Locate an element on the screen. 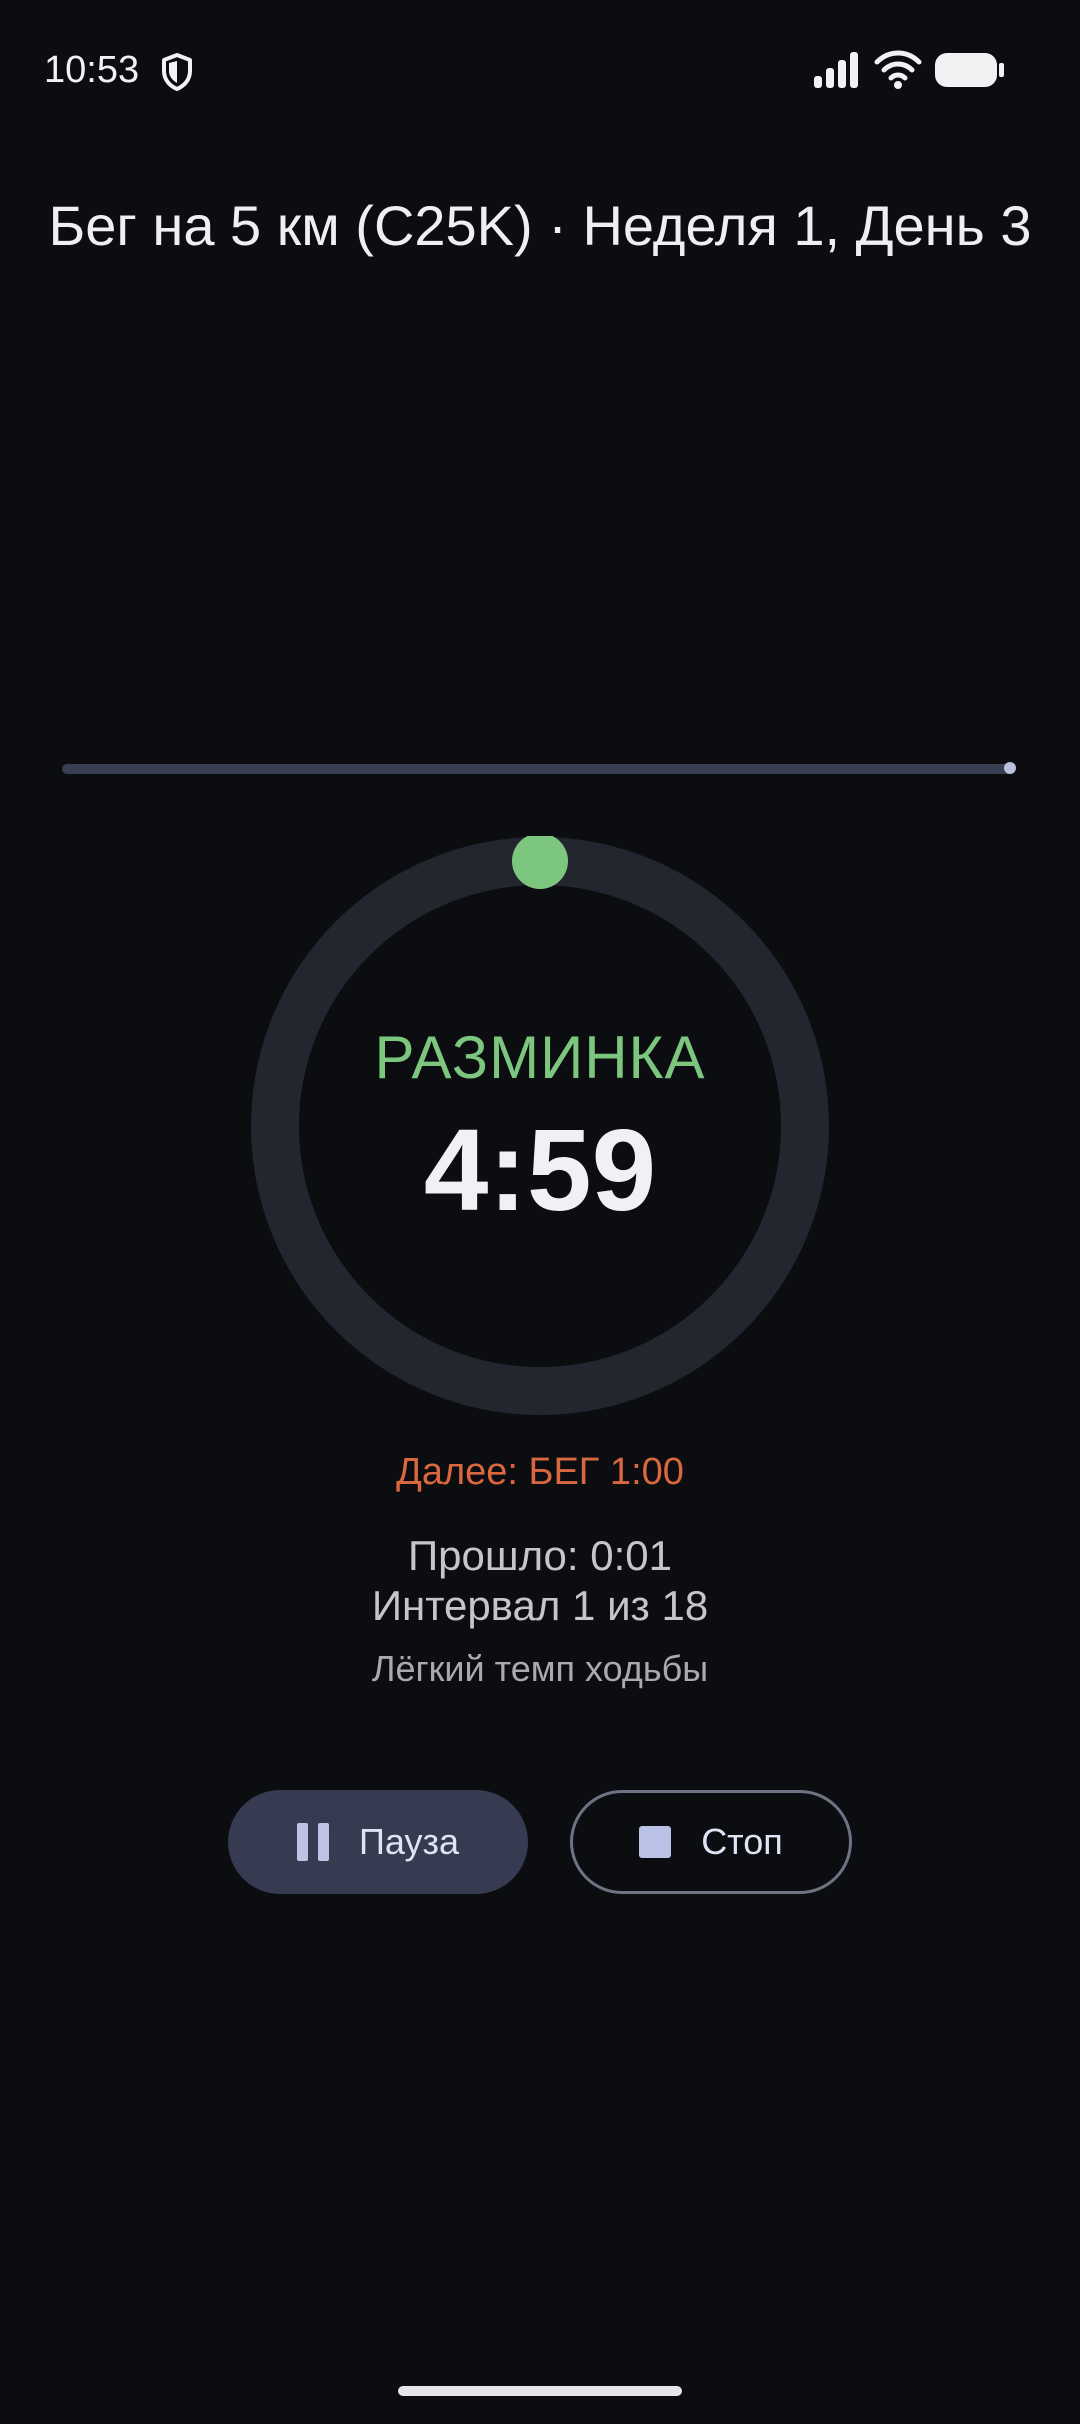 The image size is (1080, 2424). battery-icon is located at coordinates (970, 70).